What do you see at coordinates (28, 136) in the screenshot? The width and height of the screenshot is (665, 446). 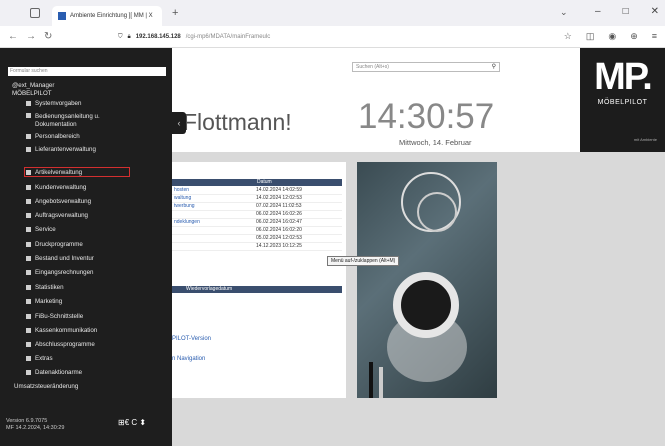 I see `person-icon` at bounding box center [28, 136].